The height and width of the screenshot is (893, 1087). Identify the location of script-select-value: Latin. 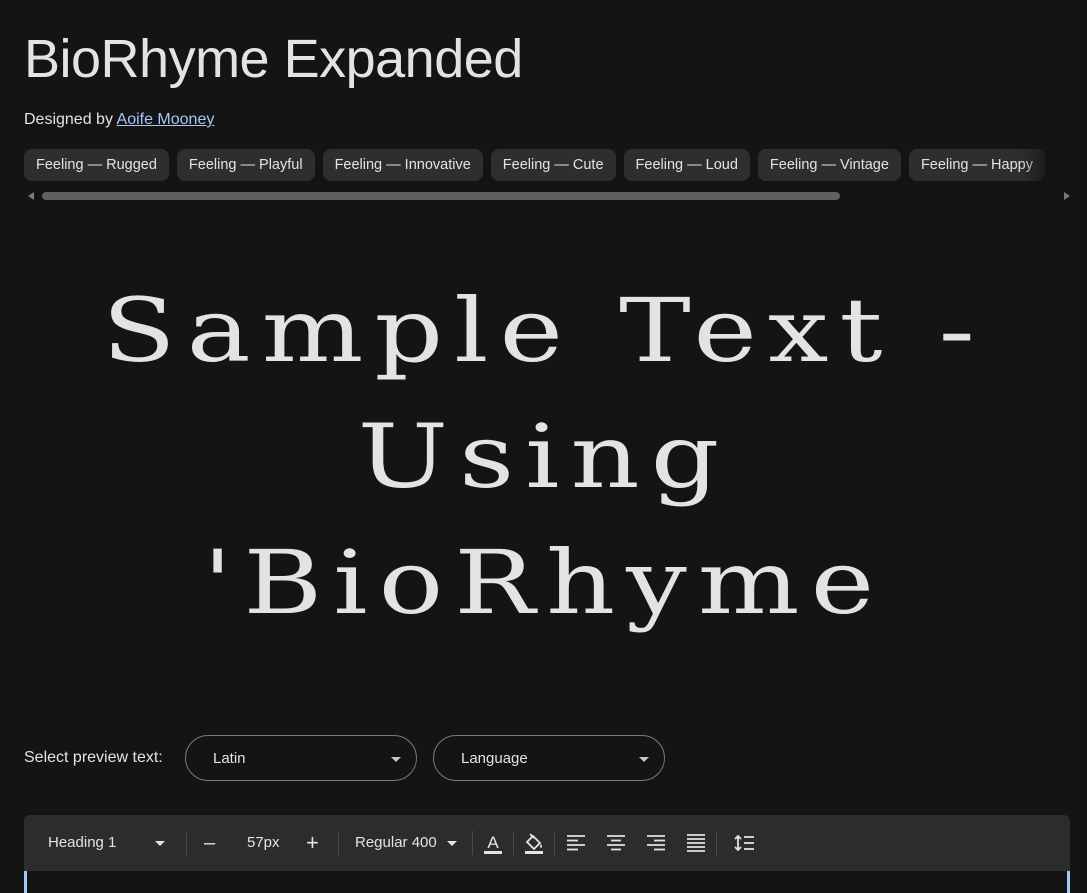
(229, 758).